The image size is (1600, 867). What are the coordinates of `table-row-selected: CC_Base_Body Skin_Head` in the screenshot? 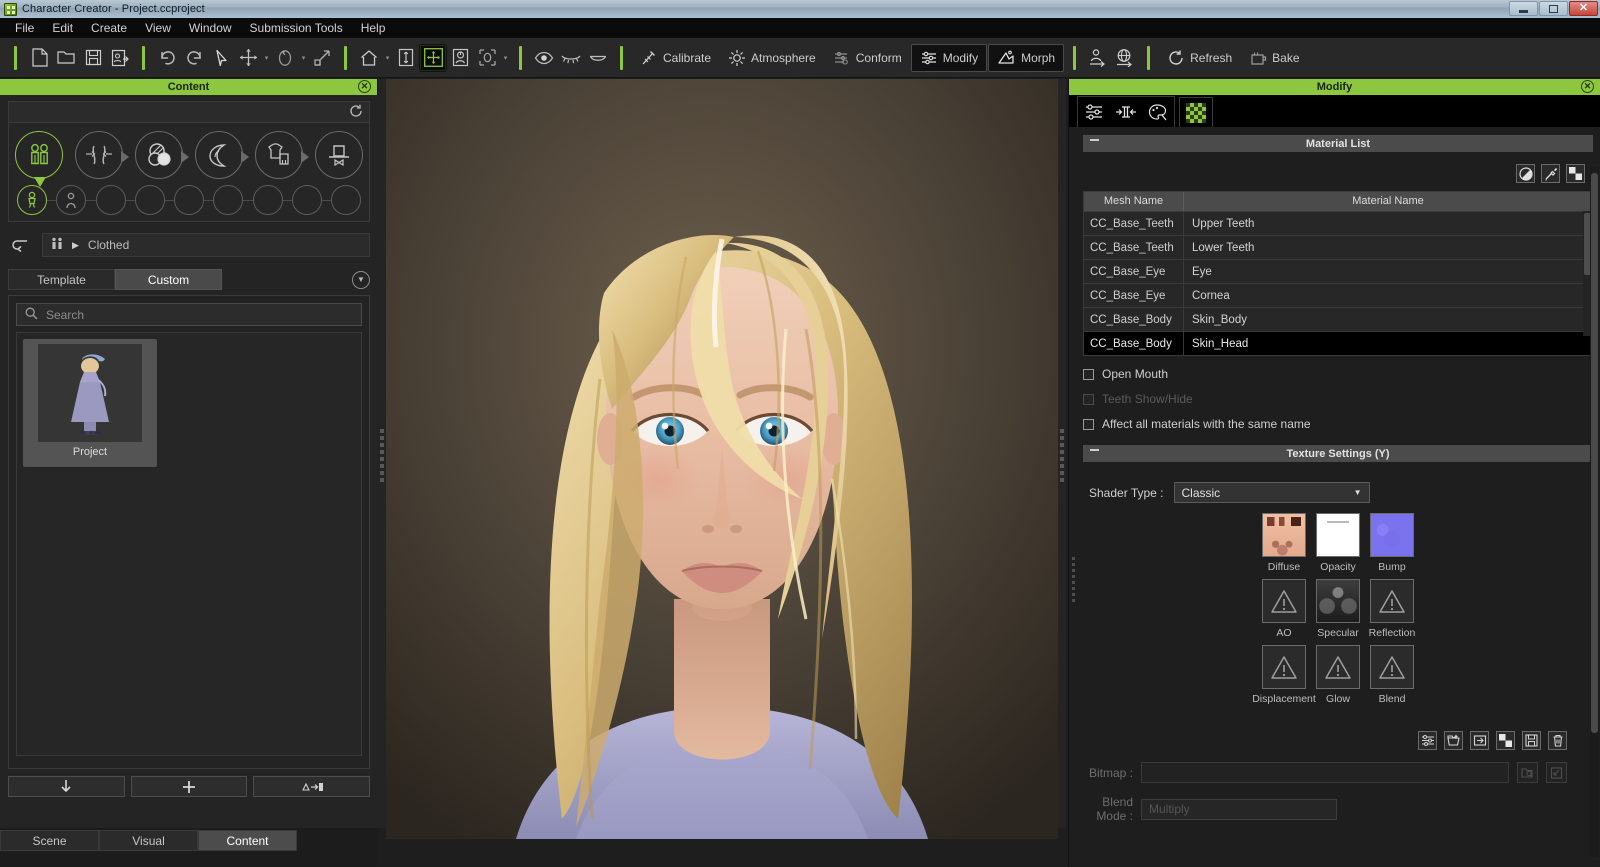 It's located at (1338, 343).